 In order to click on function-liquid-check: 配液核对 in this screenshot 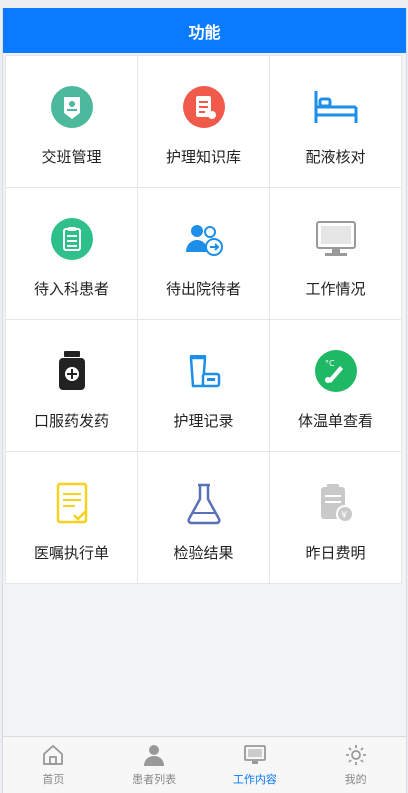, I will do `click(336, 122)`.